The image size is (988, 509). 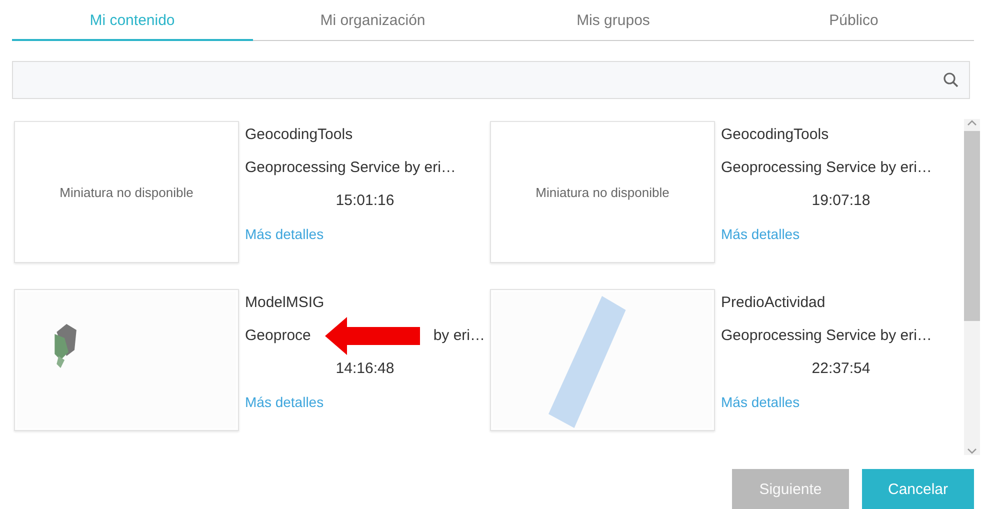 What do you see at coordinates (854, 20) in the screenshot?
I see `tab: Público` at bounding box center [854, 20].